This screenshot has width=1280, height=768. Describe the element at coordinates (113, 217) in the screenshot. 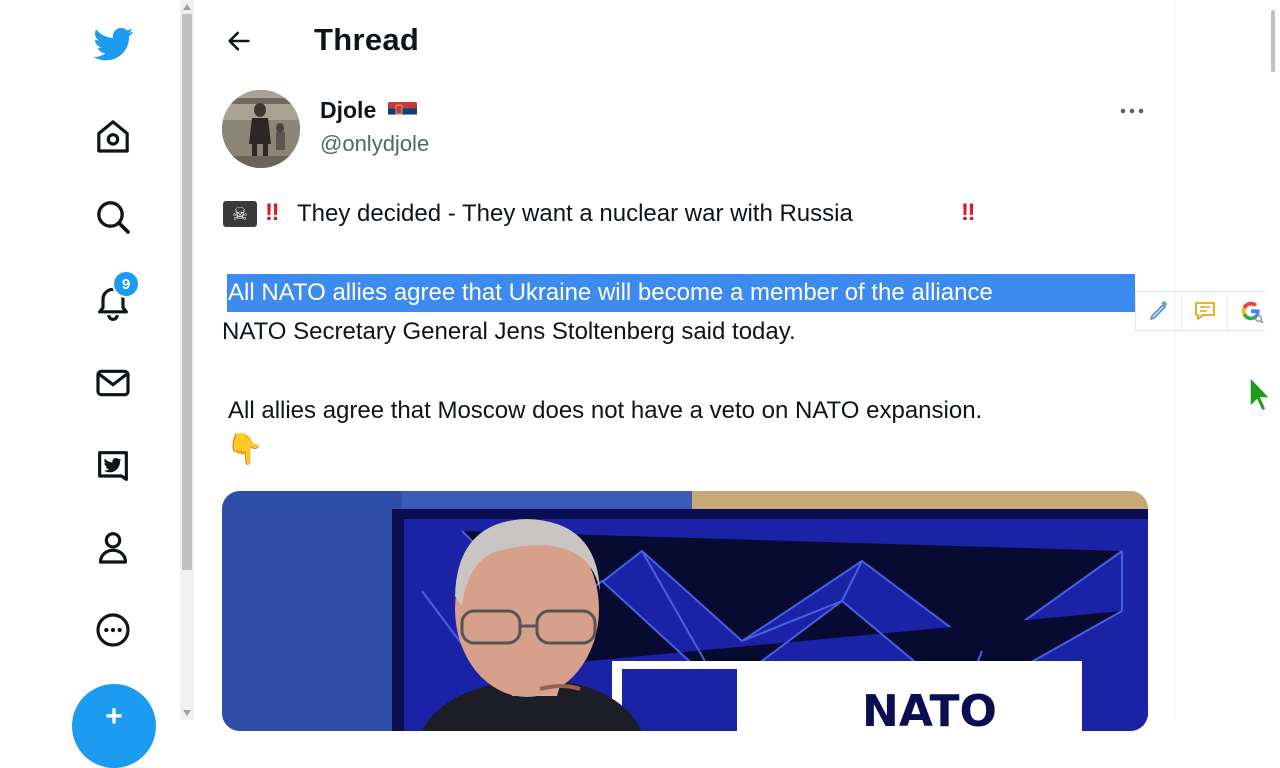

I see `search-icon` at that location.